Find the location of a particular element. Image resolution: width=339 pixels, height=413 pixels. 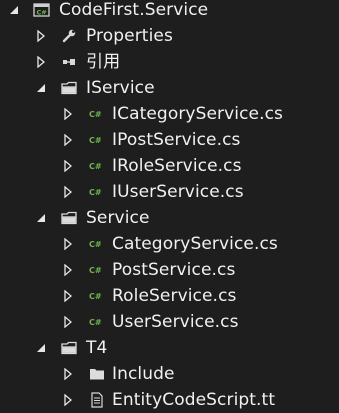

tree-node-file: C# IRoleService.cs is located at coordinates (169, 166).